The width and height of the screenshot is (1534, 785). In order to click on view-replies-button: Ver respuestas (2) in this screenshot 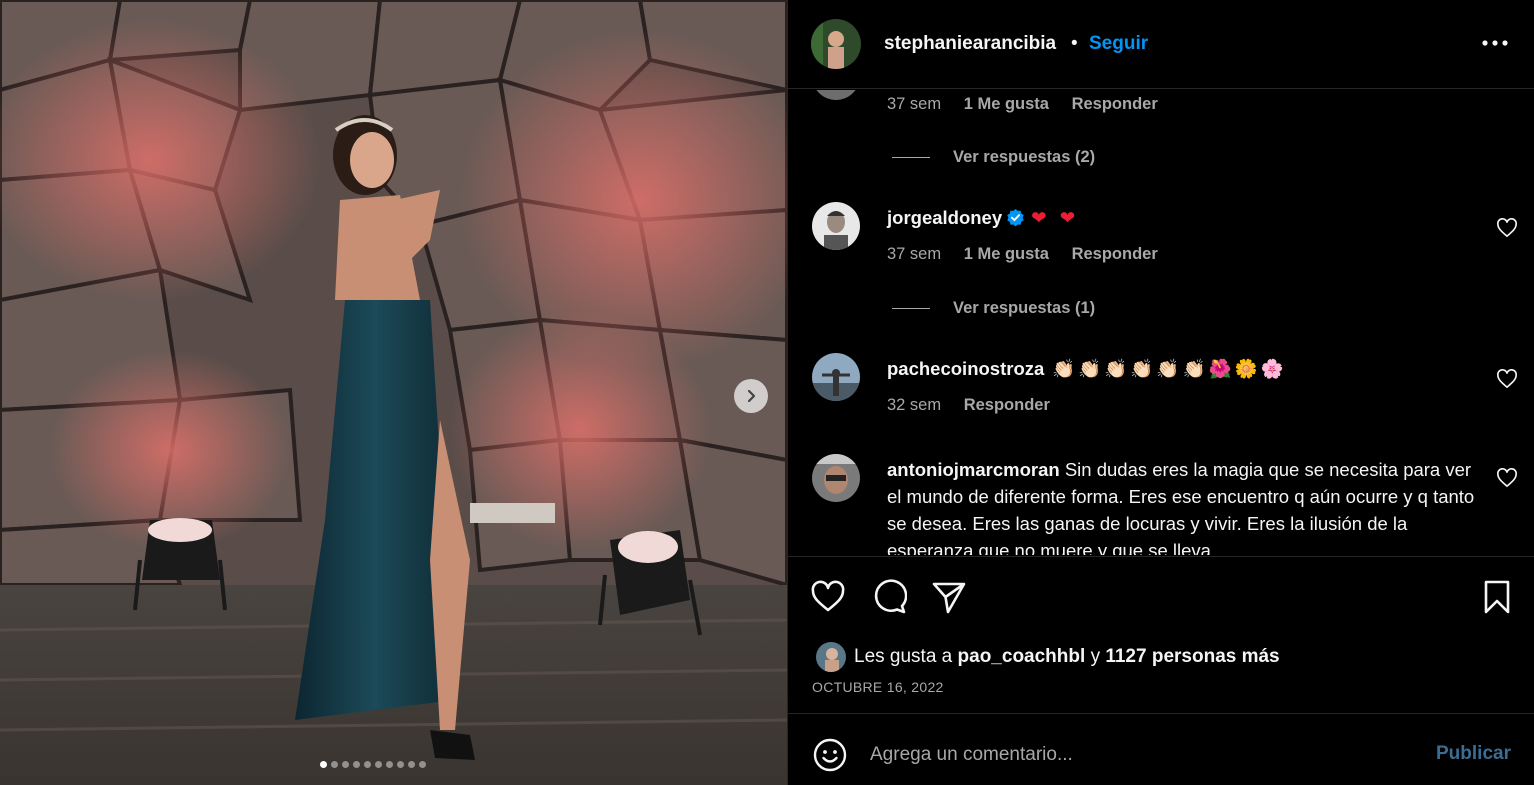, I will do `click(993, 157)`.